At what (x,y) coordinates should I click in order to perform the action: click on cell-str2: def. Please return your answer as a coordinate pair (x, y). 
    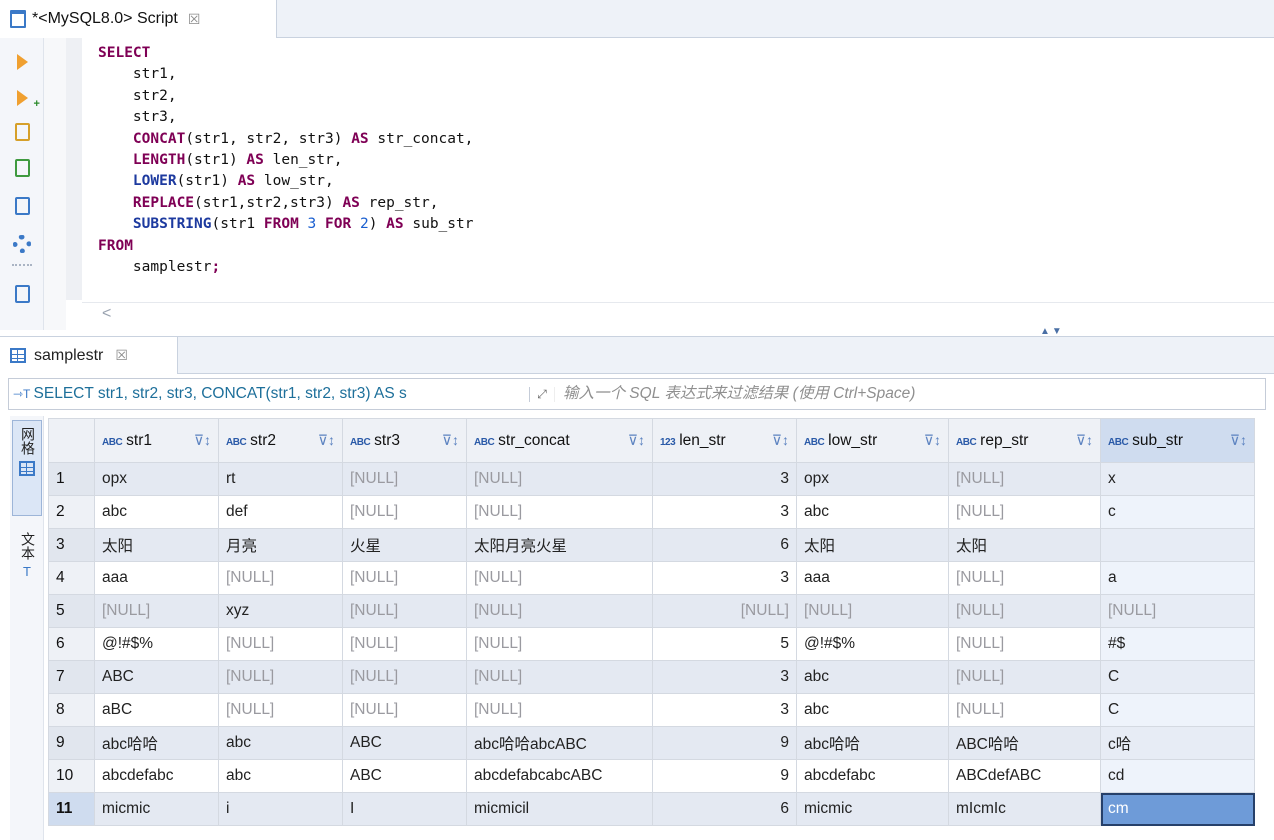
    Looking at the image, I should click on (280, 512).